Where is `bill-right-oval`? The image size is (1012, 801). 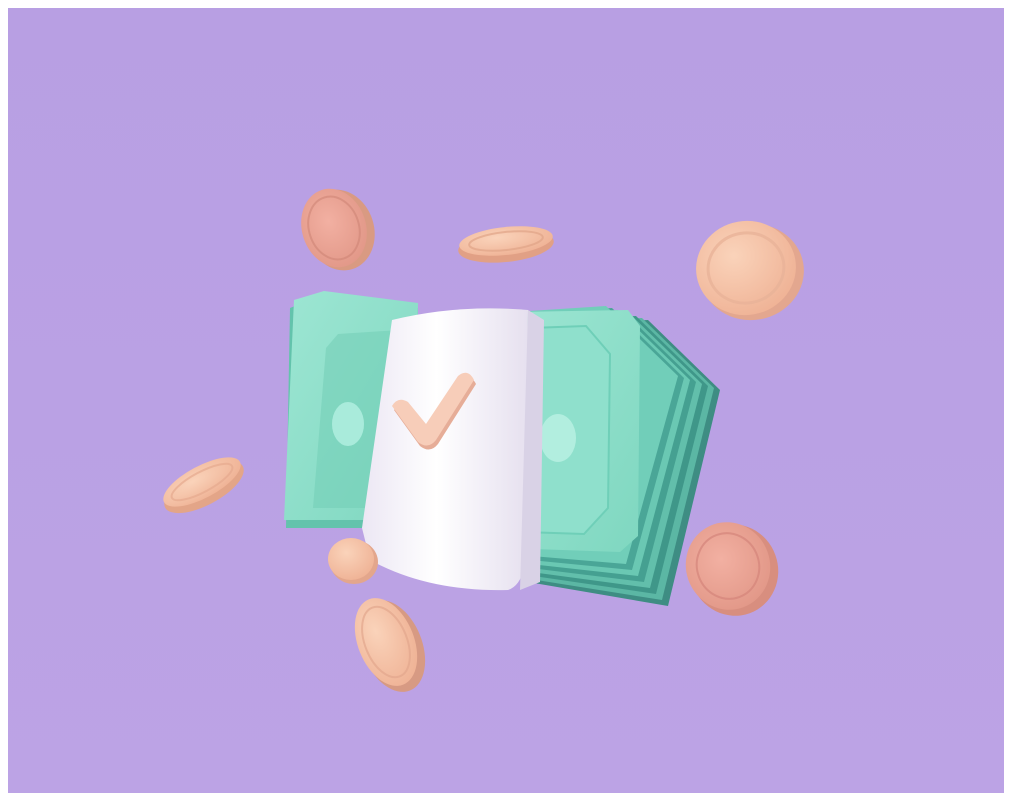
bill-right-oval is located at coordinates (558, 438).